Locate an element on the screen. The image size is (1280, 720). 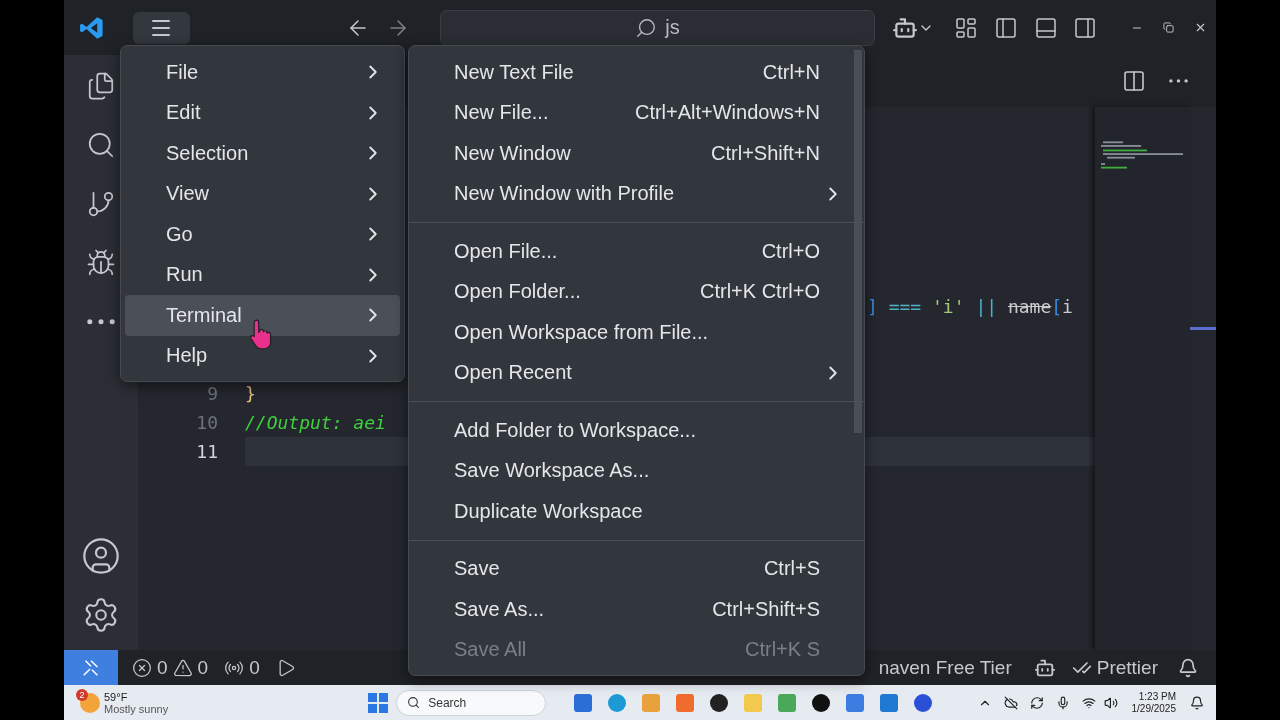
menu-item: Terminal is located at coordinates (262, 315).